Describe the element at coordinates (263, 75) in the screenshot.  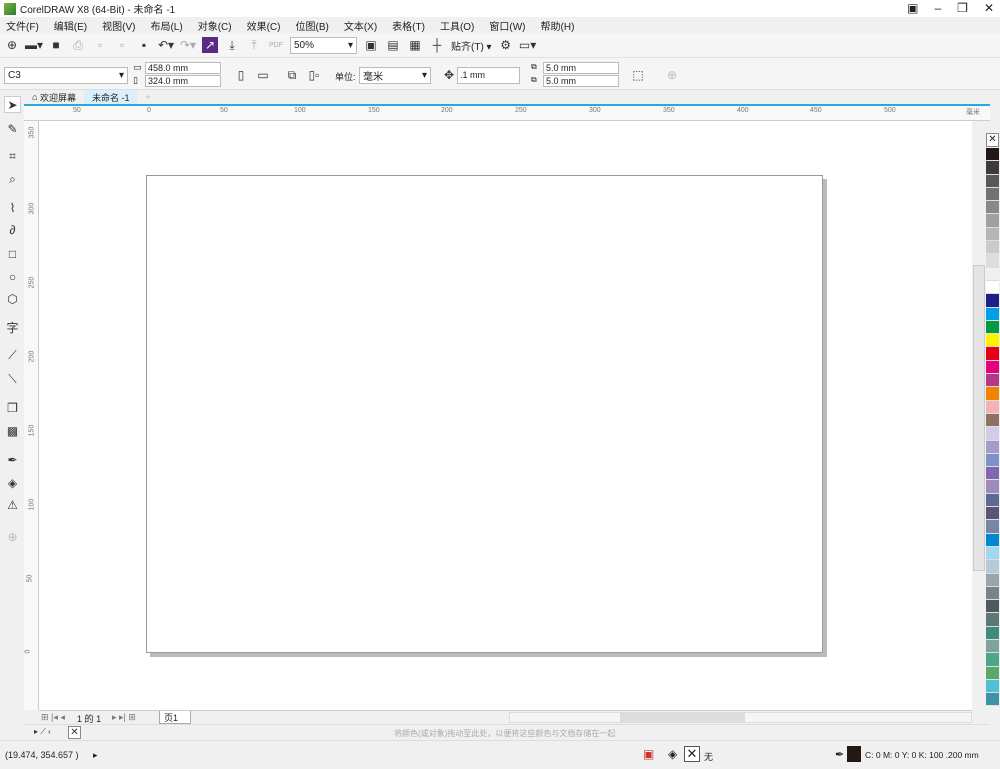
I see `landscape-icon: ▭` at that location.